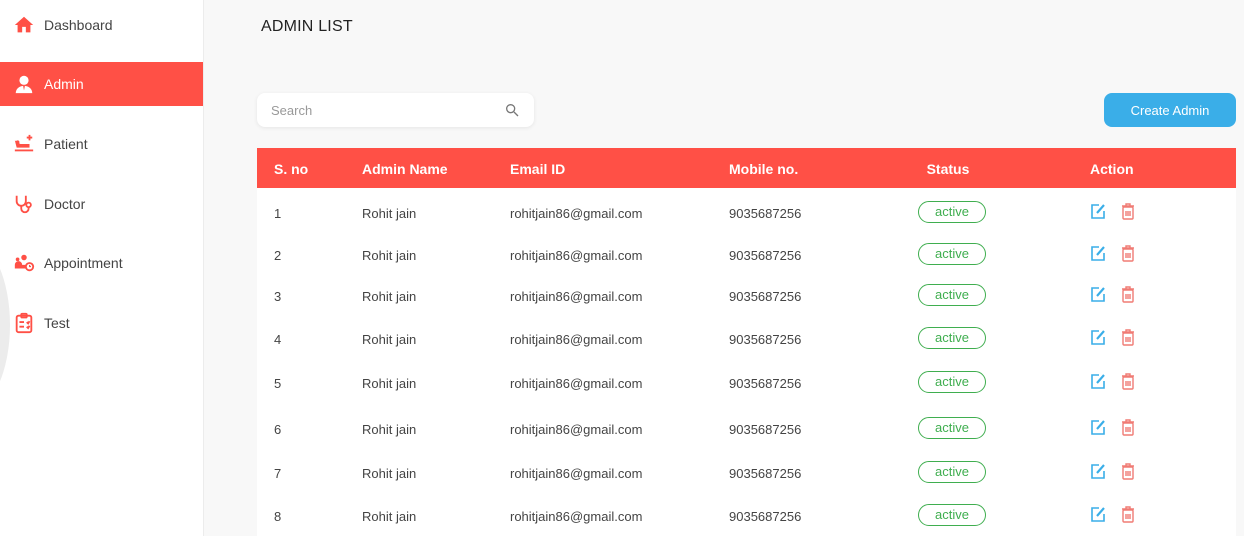 The width and height of the screenshot is (1244, 536). What do you see at coordinates (763, 169) in the screenshot?
I see `header-mobile: Mobile no.` at bounding box center [763, 169].